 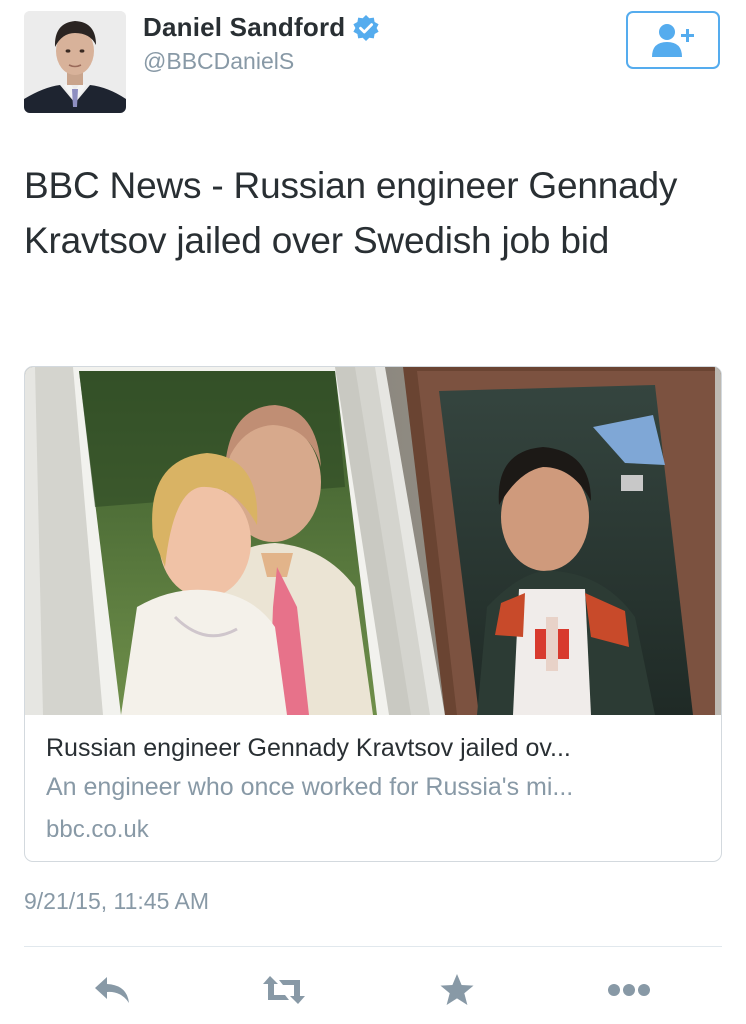 I want to click on avatar, so click(x=75, y=62).